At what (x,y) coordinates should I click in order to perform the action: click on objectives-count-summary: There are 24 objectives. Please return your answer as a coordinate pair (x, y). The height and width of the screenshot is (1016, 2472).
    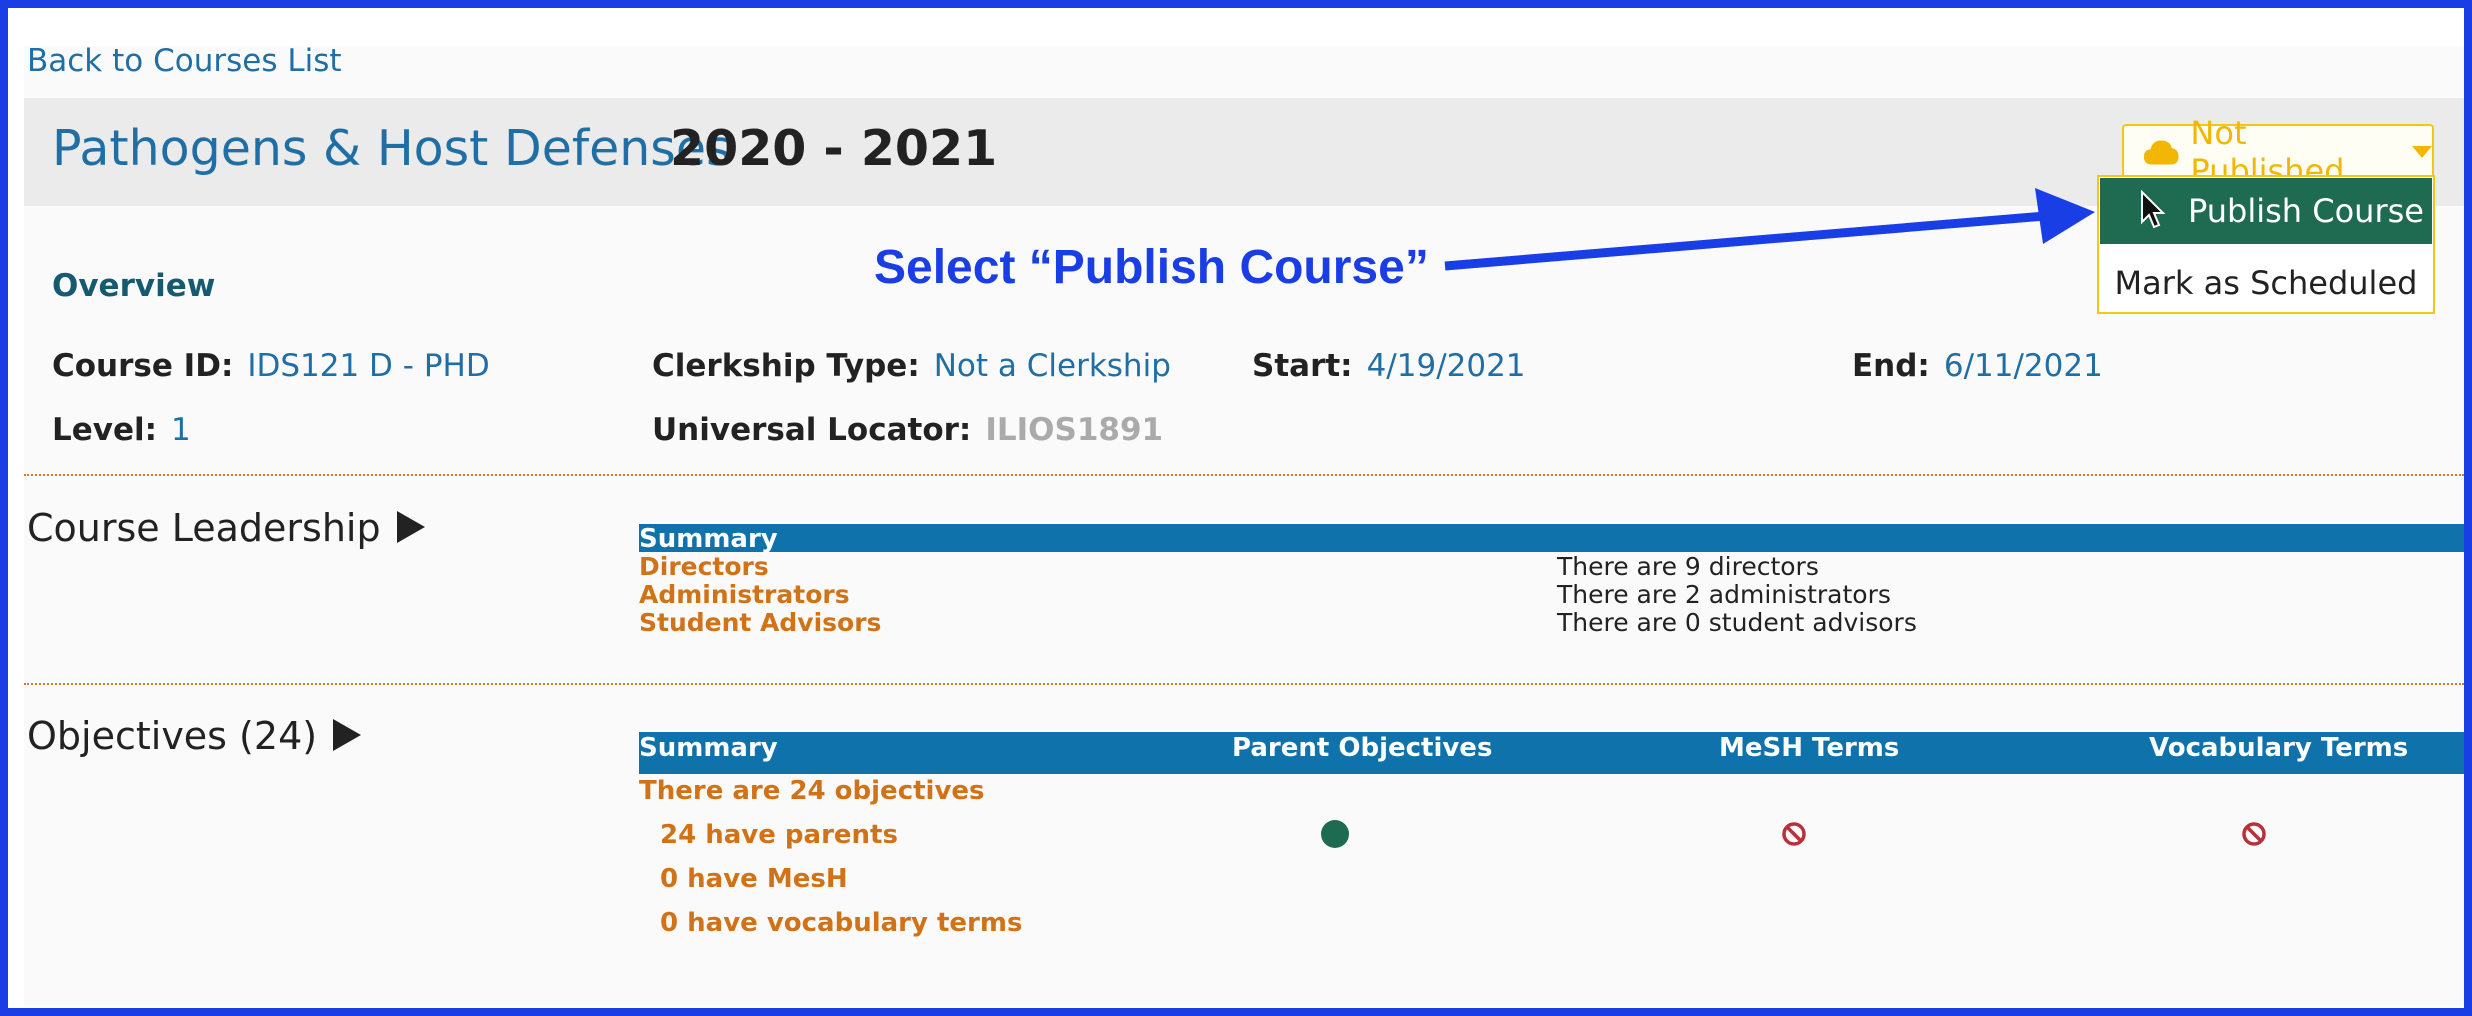
    Looking at the image, I should click on (812, 791).